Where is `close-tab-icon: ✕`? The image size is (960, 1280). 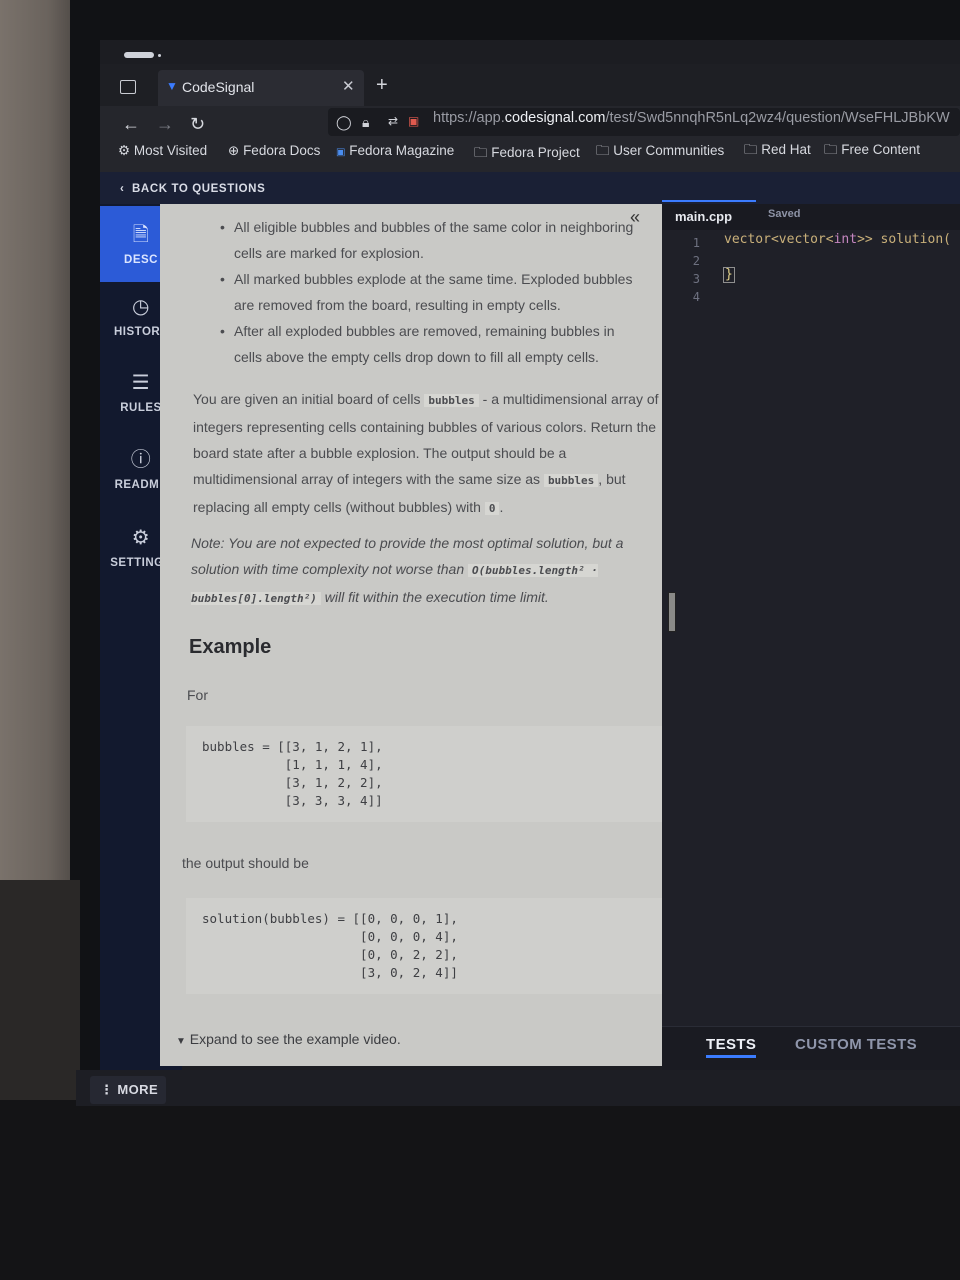
close-tab-icon: ✕ is located at coordinates (348, 86).